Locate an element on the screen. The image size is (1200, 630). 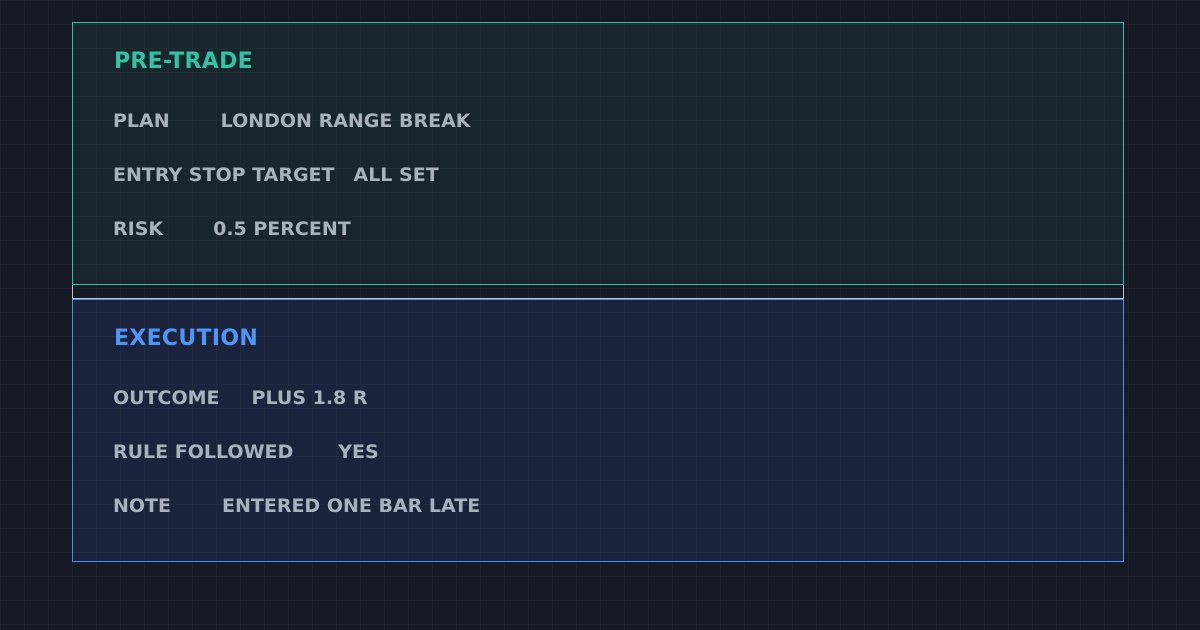
outcome-value: PLUS 1.8 R is located at coordinates (309, 398).